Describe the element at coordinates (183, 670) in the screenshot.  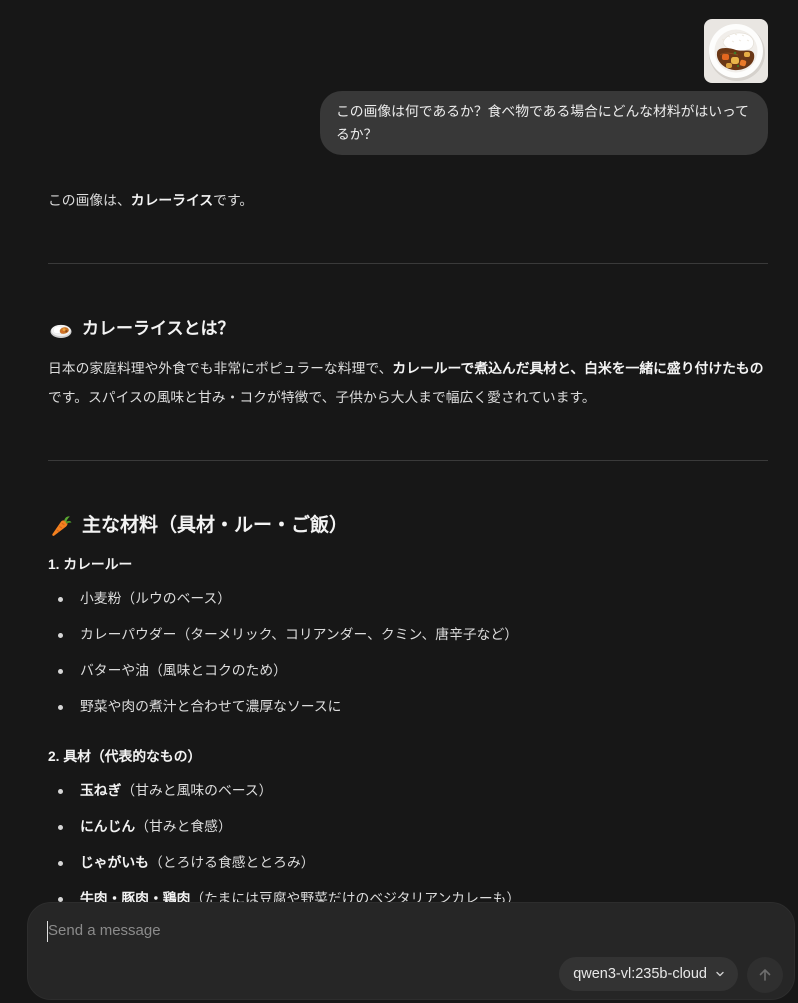
I see `list-item-text: バターや油（風味とコクのため）` at that location.